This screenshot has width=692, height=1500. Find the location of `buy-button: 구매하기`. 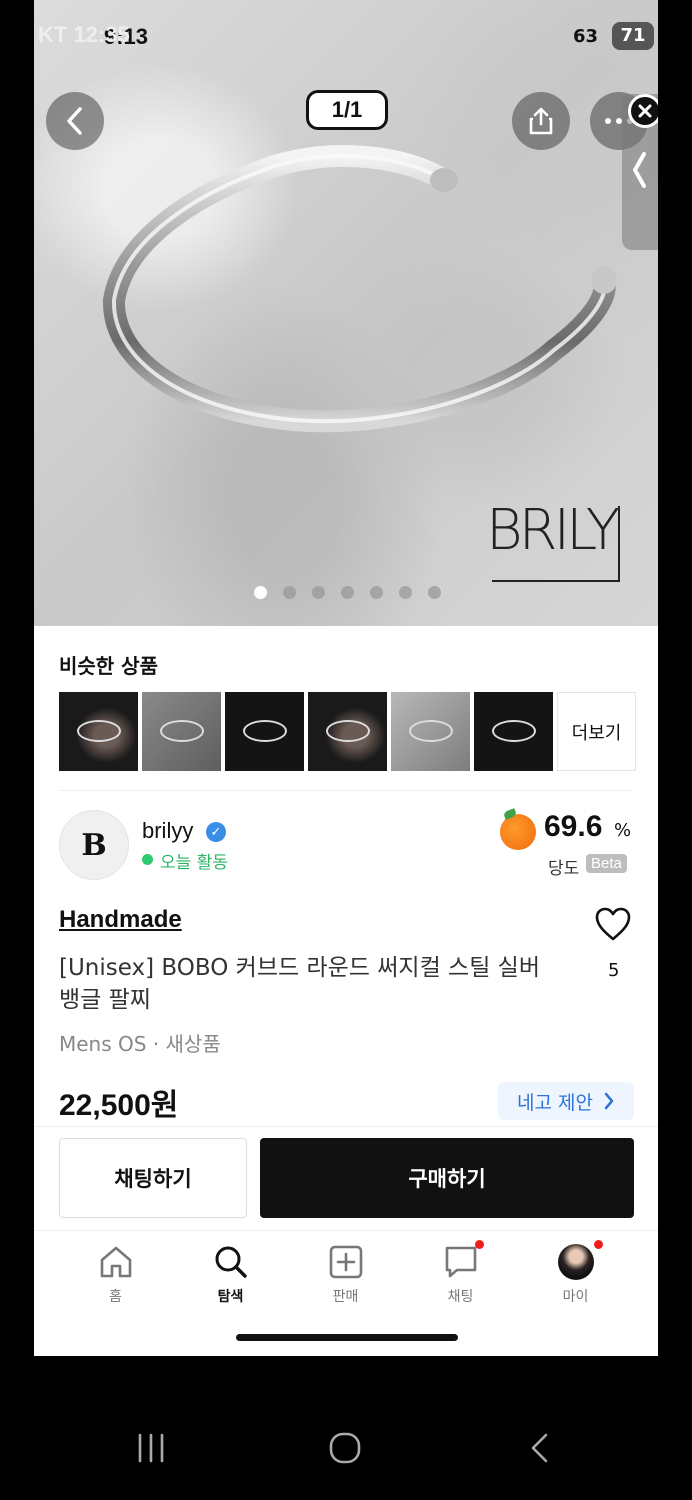

buy-button: 구매하기 is located at coordinates (447, 1178).